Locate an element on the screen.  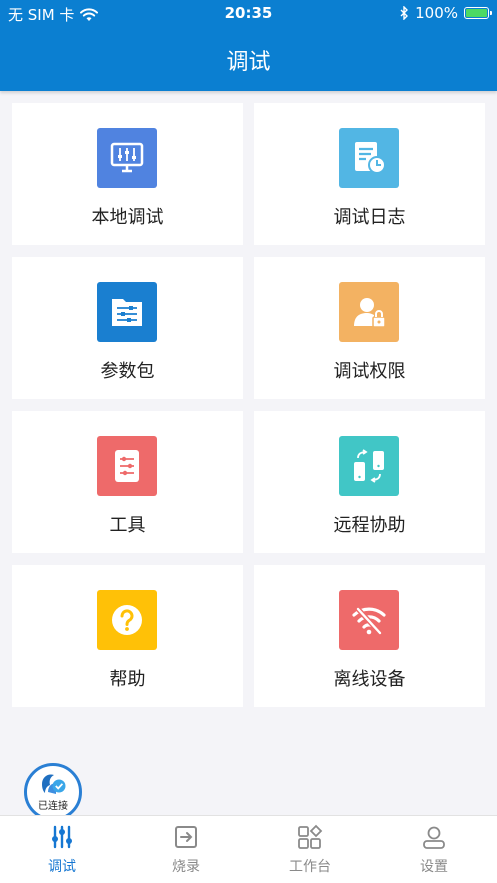
remote-phones-icon is located at coordinates (369, 466).